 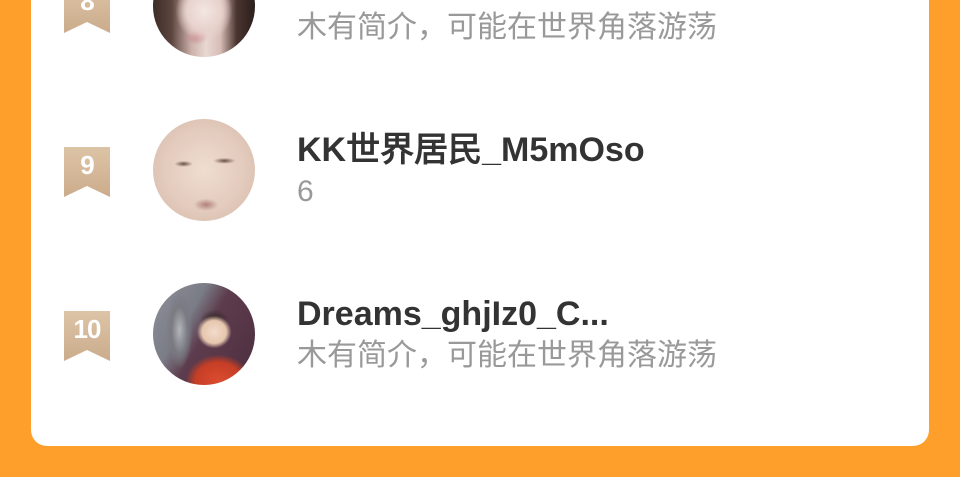 I want to click on ranking-list-item: 8 木有简介，可能在世界角落游荡, so click(x=480, y=28).